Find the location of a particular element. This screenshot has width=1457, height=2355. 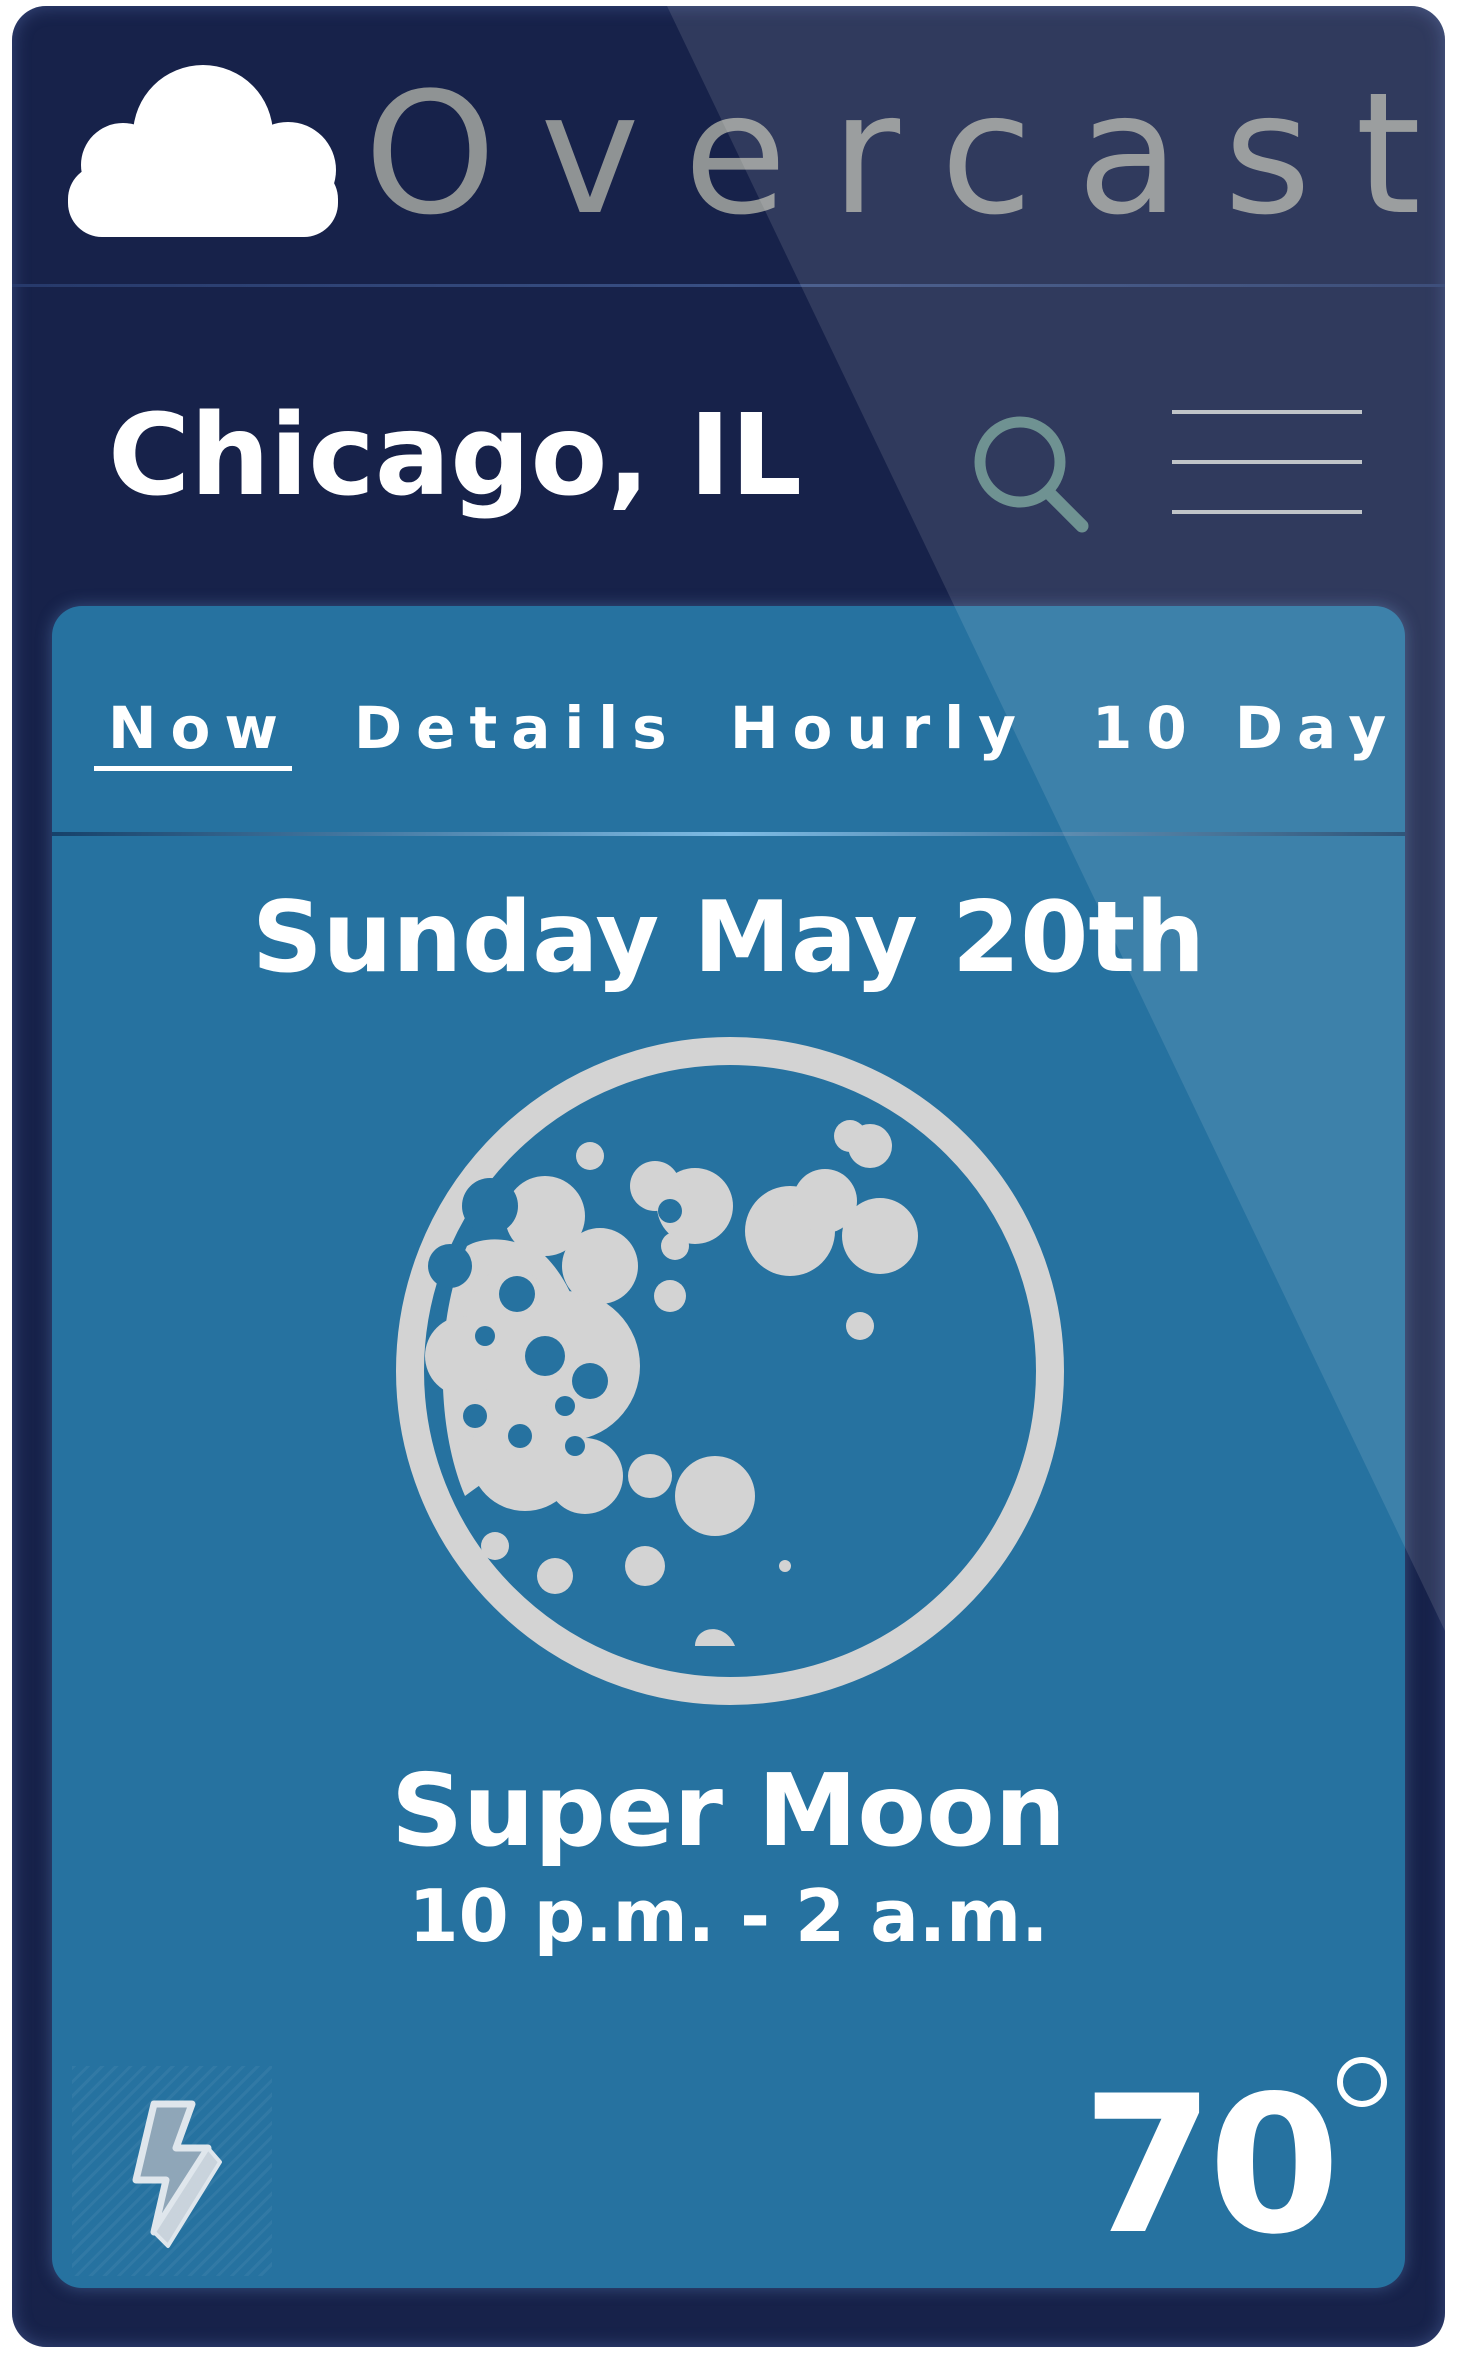

moon-icon is located at coordinates (730, 1371).